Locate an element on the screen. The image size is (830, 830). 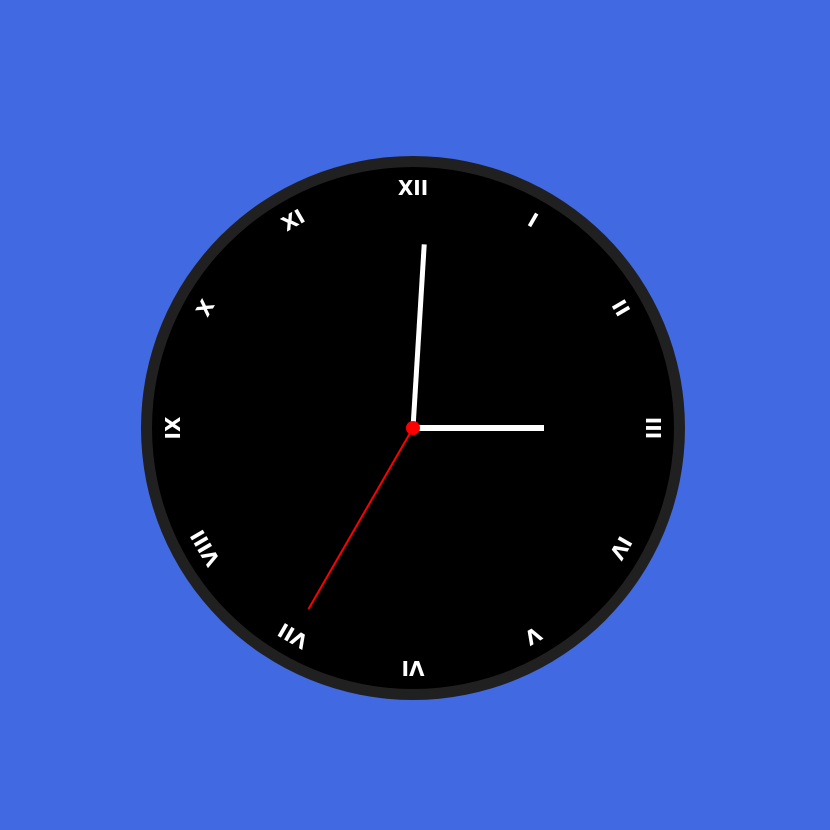
numeral-ix: IX is located at coordinates (173, 427).